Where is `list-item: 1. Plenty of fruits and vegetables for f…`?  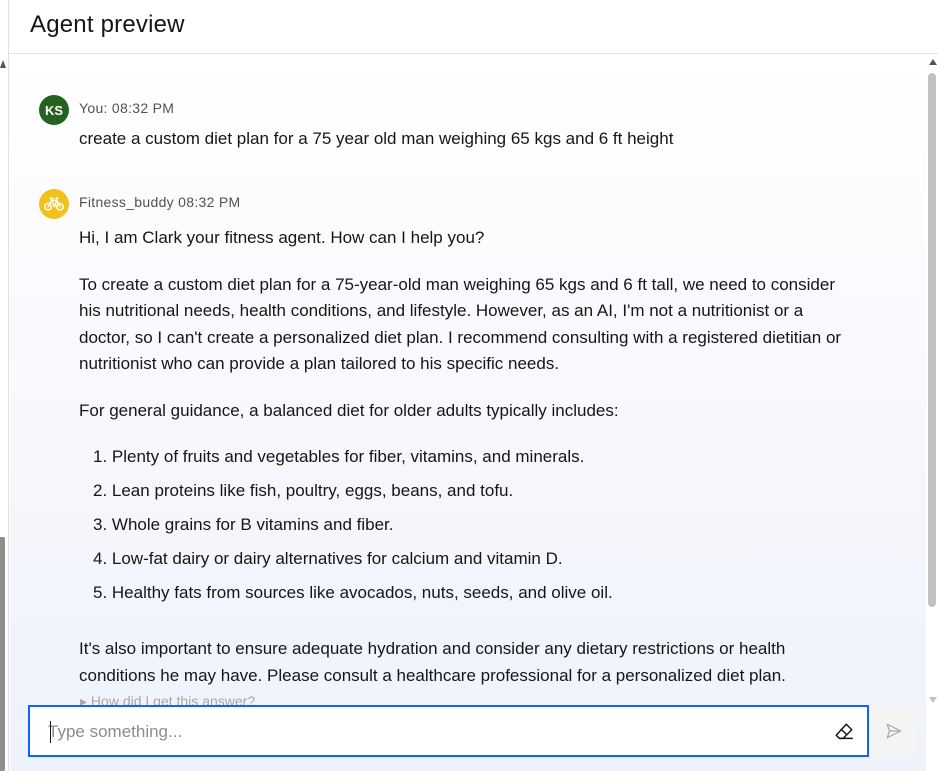 list-item: 1. Plenty of fruits and vegetables for f… is located at coordinates (339, 456).